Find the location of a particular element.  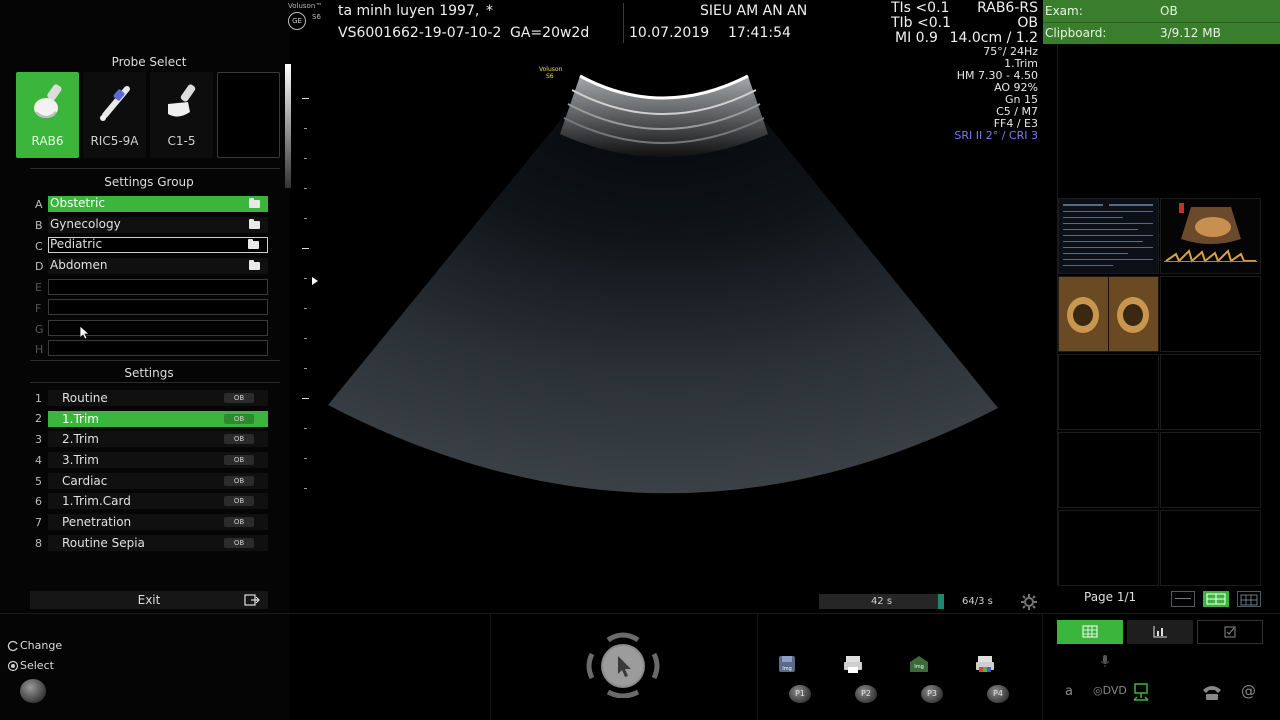

setting-number: 5 is located at coordinates (38, 481).